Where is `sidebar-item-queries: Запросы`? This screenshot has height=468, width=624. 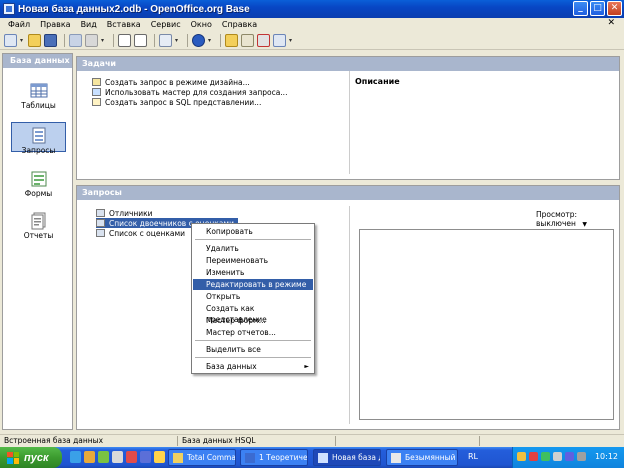 sidebar-item-queries: Запросы is located at coordinates (38, 138).